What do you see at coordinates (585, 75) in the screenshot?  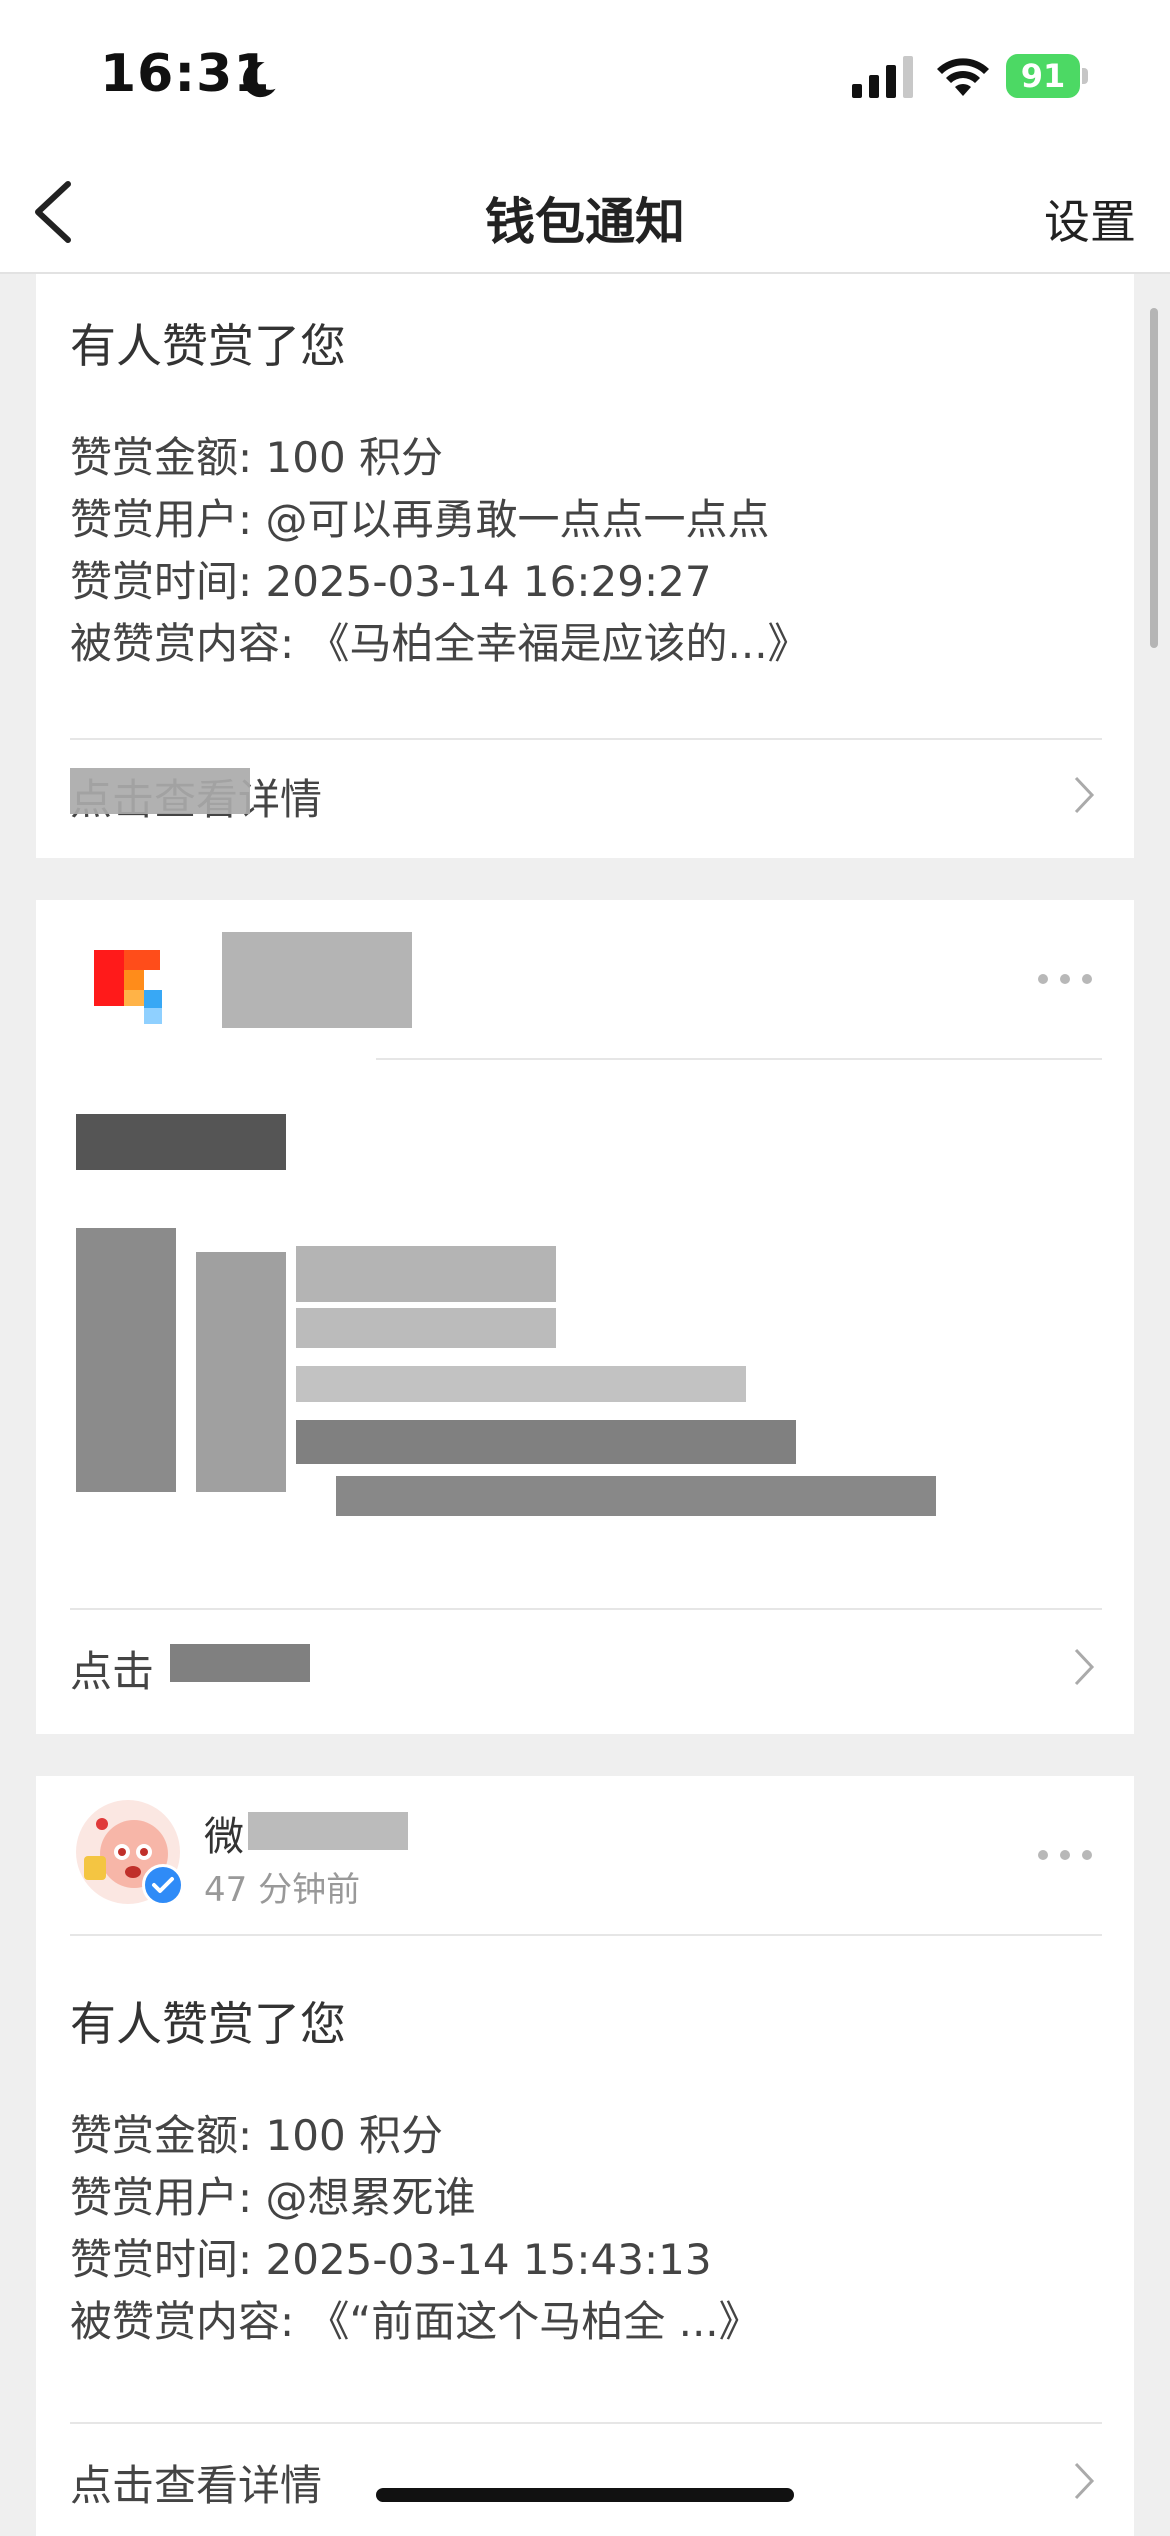 I see `status-bar: 16:31 91` at bounding box center [585, 75].